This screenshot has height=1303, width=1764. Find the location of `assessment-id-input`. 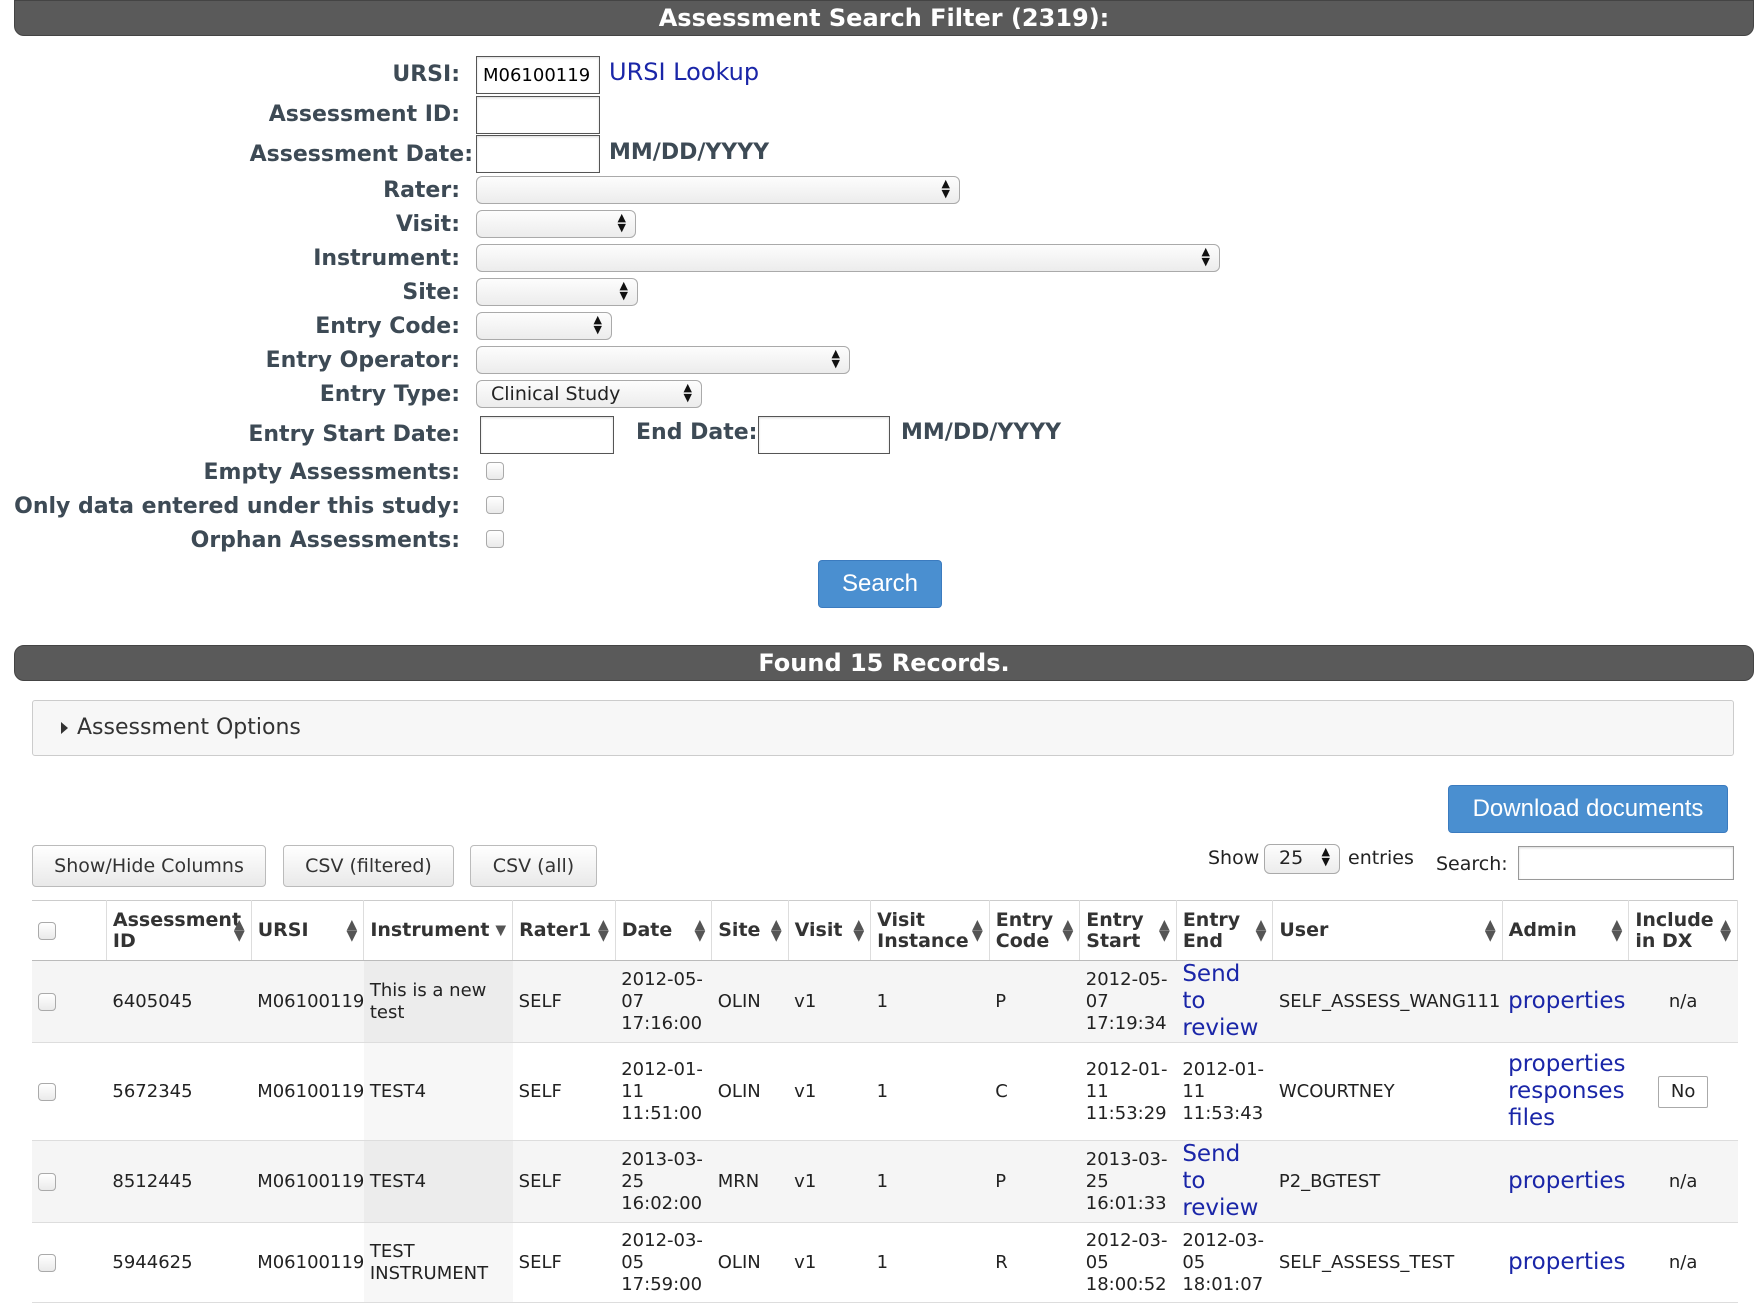

assessment-id-input is located at coordinates (538, 115).